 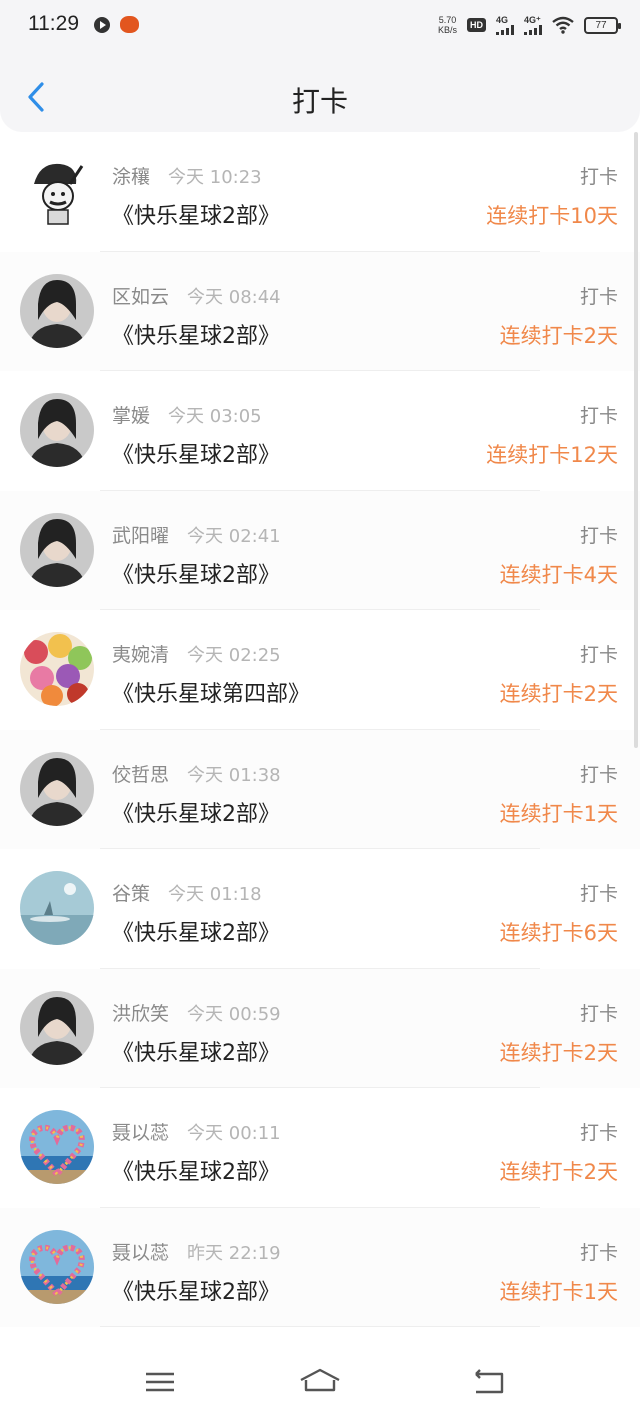 What do you see at coordinates (215, 177) in the screenshot?
I see `checkin-time: 今天 10:23` at bounding box center [215, 177].